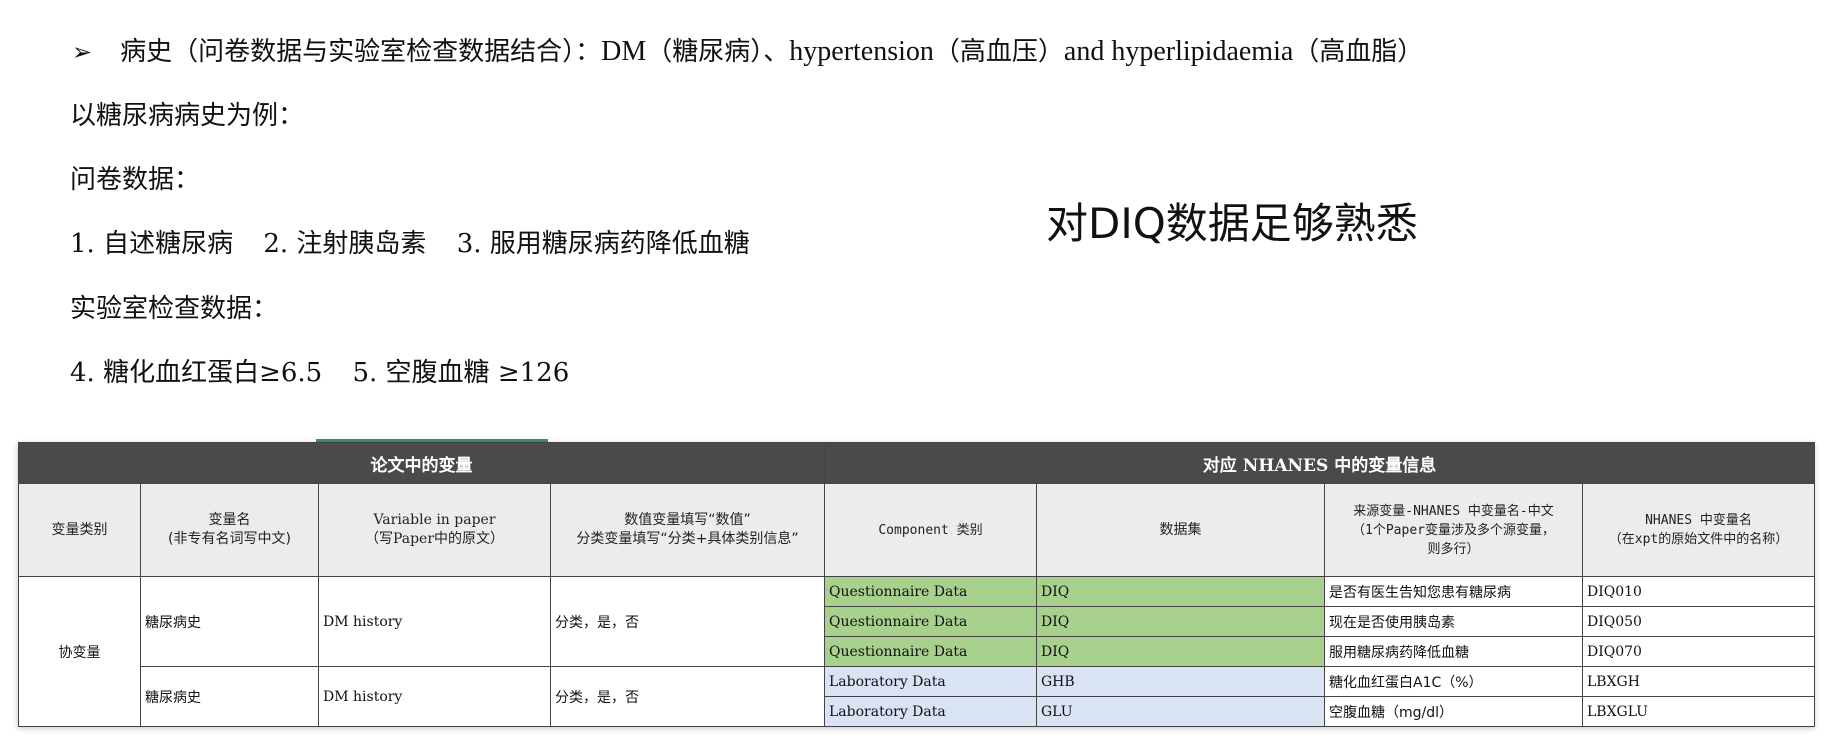 This screenshot has height=756, width=1840. What do you see at coordinates (229, 530) in the screenshot?
I see `header-var-name: 变量名 (非专有名词写中文)` at bounding box center [229, 530].